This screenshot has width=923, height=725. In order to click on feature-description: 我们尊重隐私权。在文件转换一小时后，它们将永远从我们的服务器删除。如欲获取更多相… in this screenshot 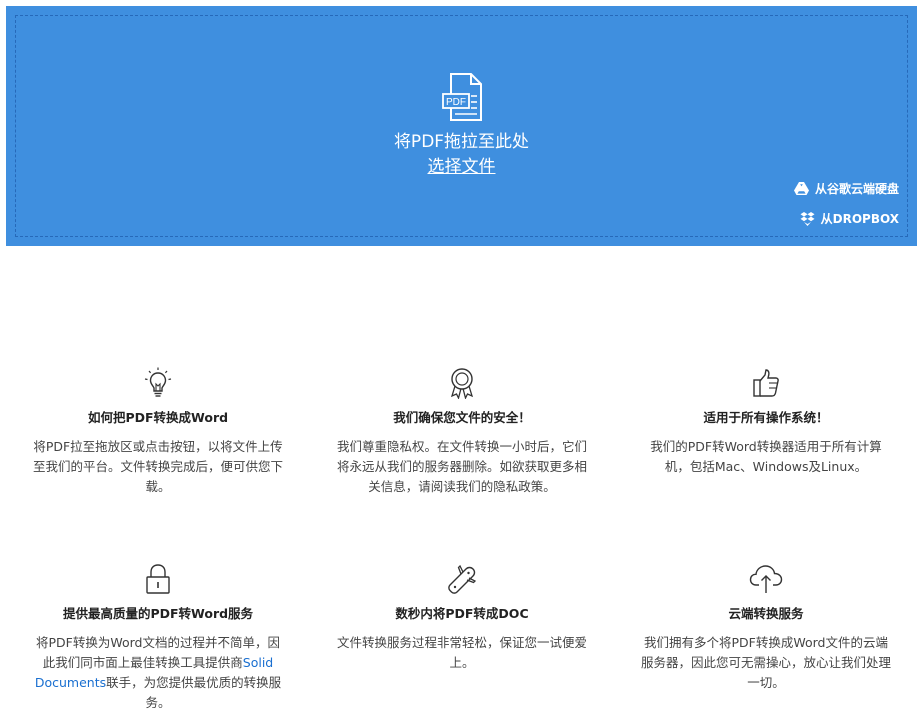, I will do `click(462, 466)`.